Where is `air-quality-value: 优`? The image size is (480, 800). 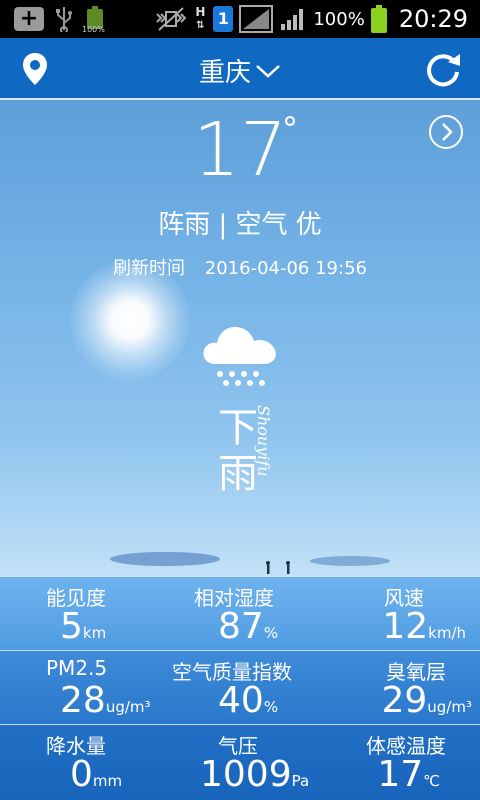
air-quality-value: 优 is located at coordinates (308, 225).